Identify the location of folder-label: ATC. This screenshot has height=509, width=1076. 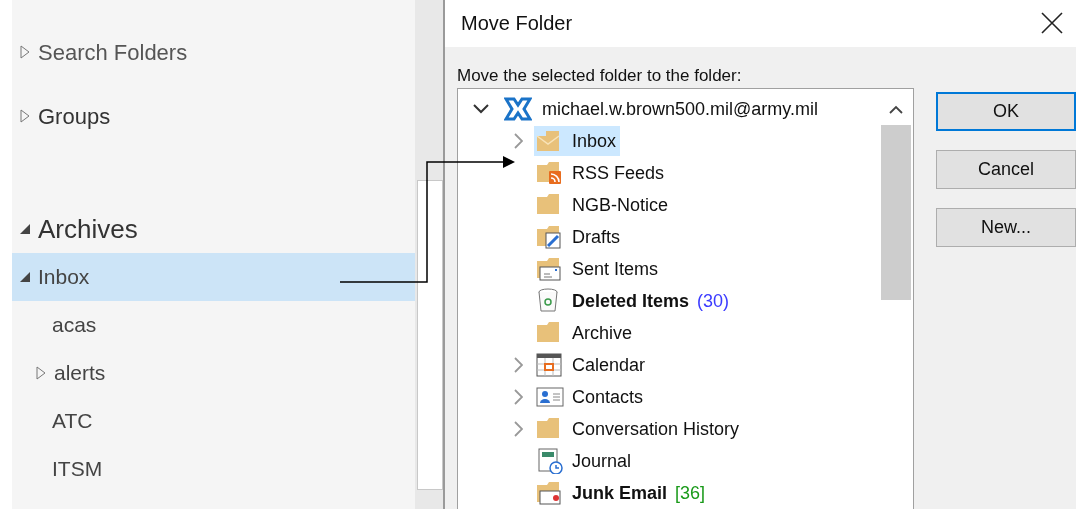
(72, 421).